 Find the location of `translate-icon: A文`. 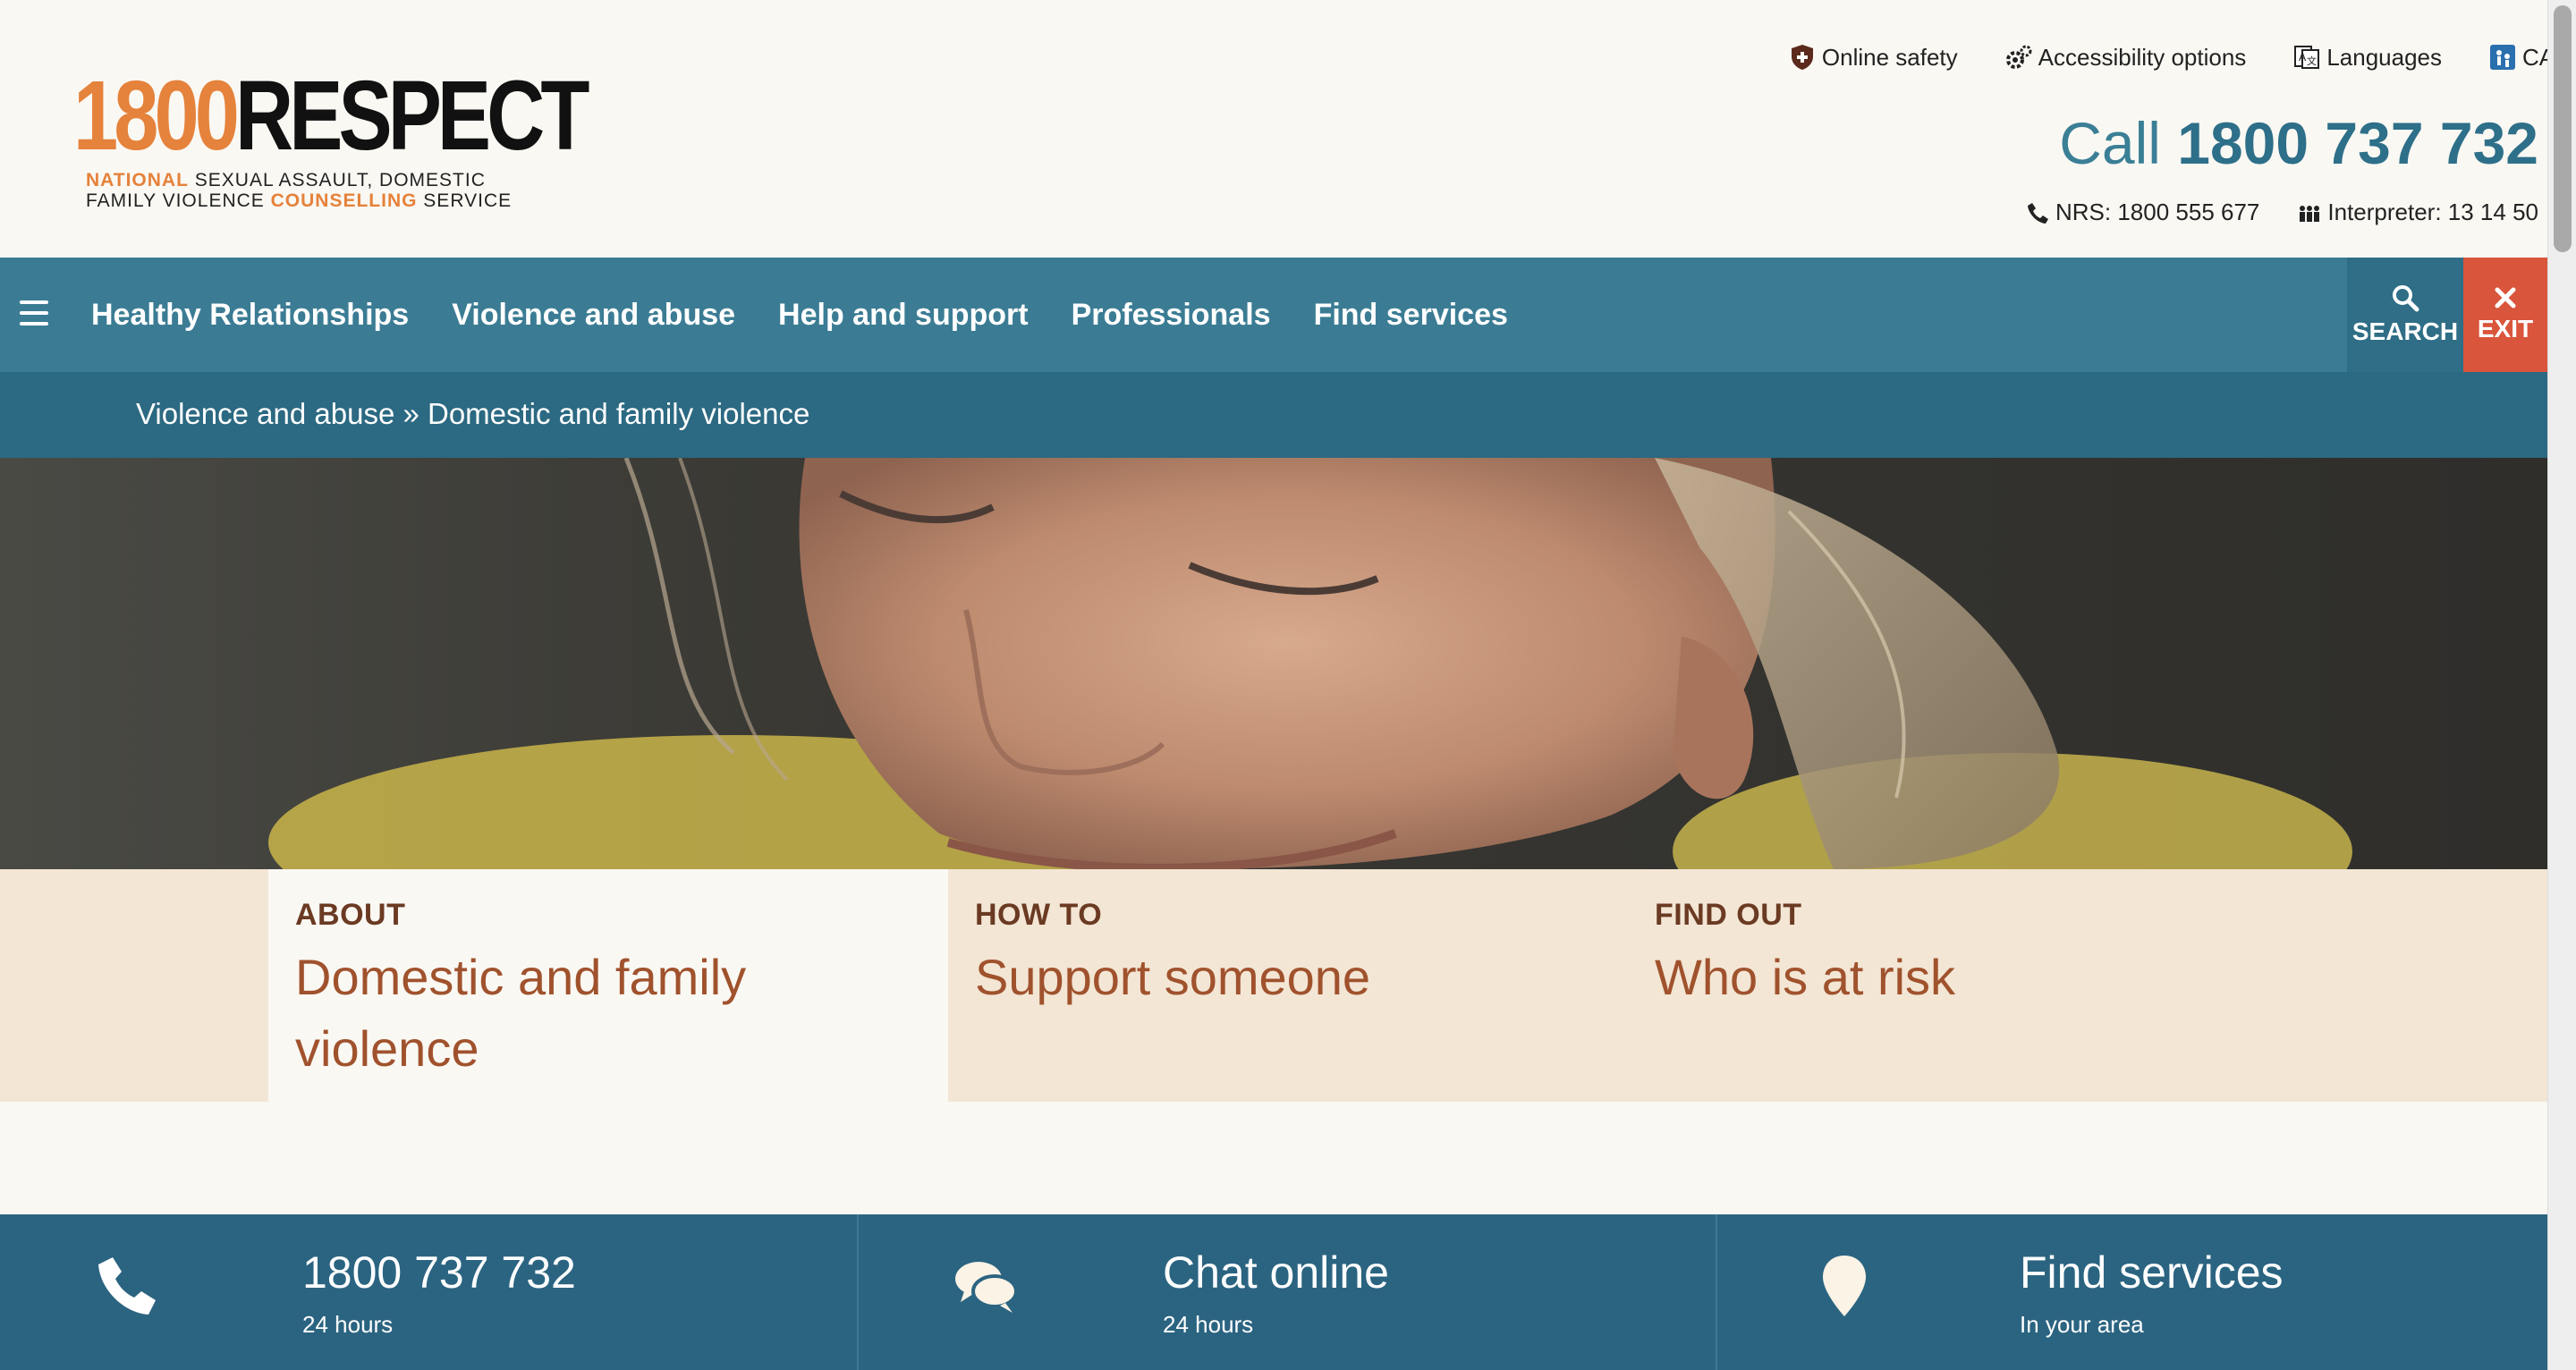

translate-icon: A文 is located at coordinates (2307, 57).